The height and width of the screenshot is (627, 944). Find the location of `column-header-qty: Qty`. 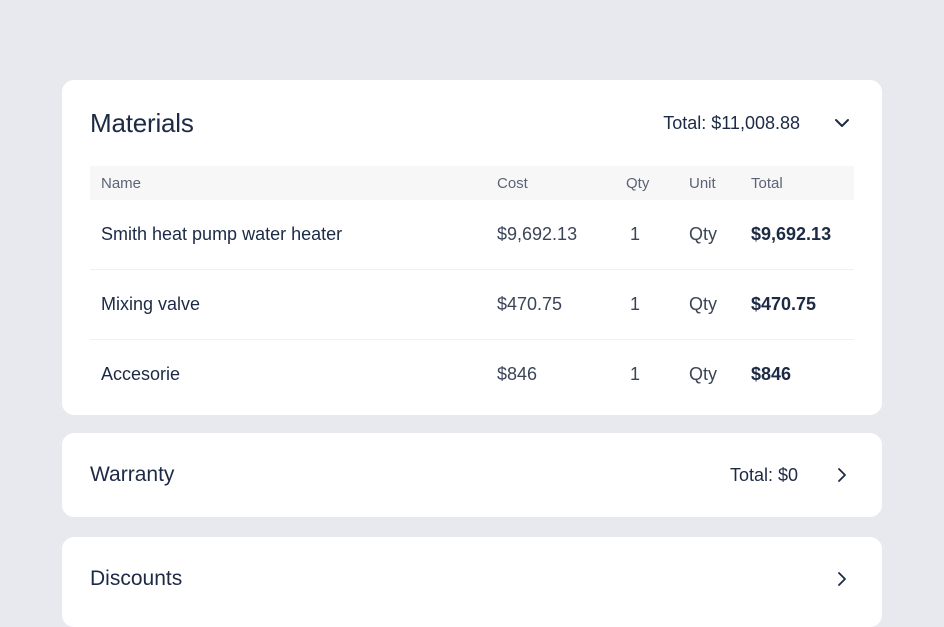

column-header-qty: Qty is located at coordinates (657, 183).